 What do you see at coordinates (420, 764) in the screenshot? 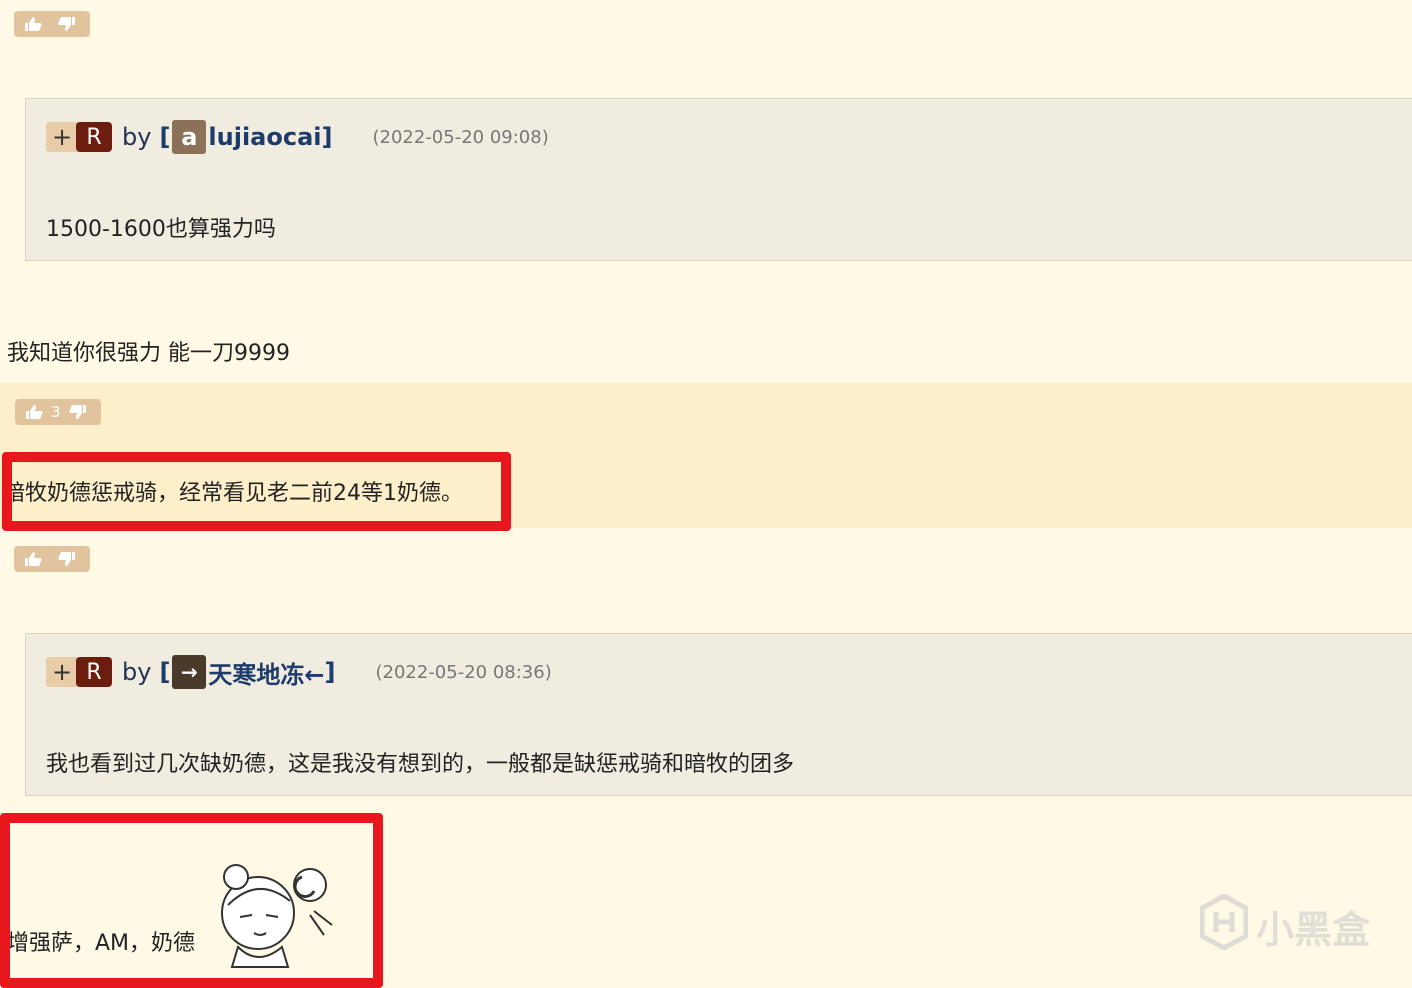
I see `quote-text: 我也看到过几次缺奶德，这是我没有想到的，一般都是缺惩戒骑和暗牧的团多` at bounding box center [420, 764].